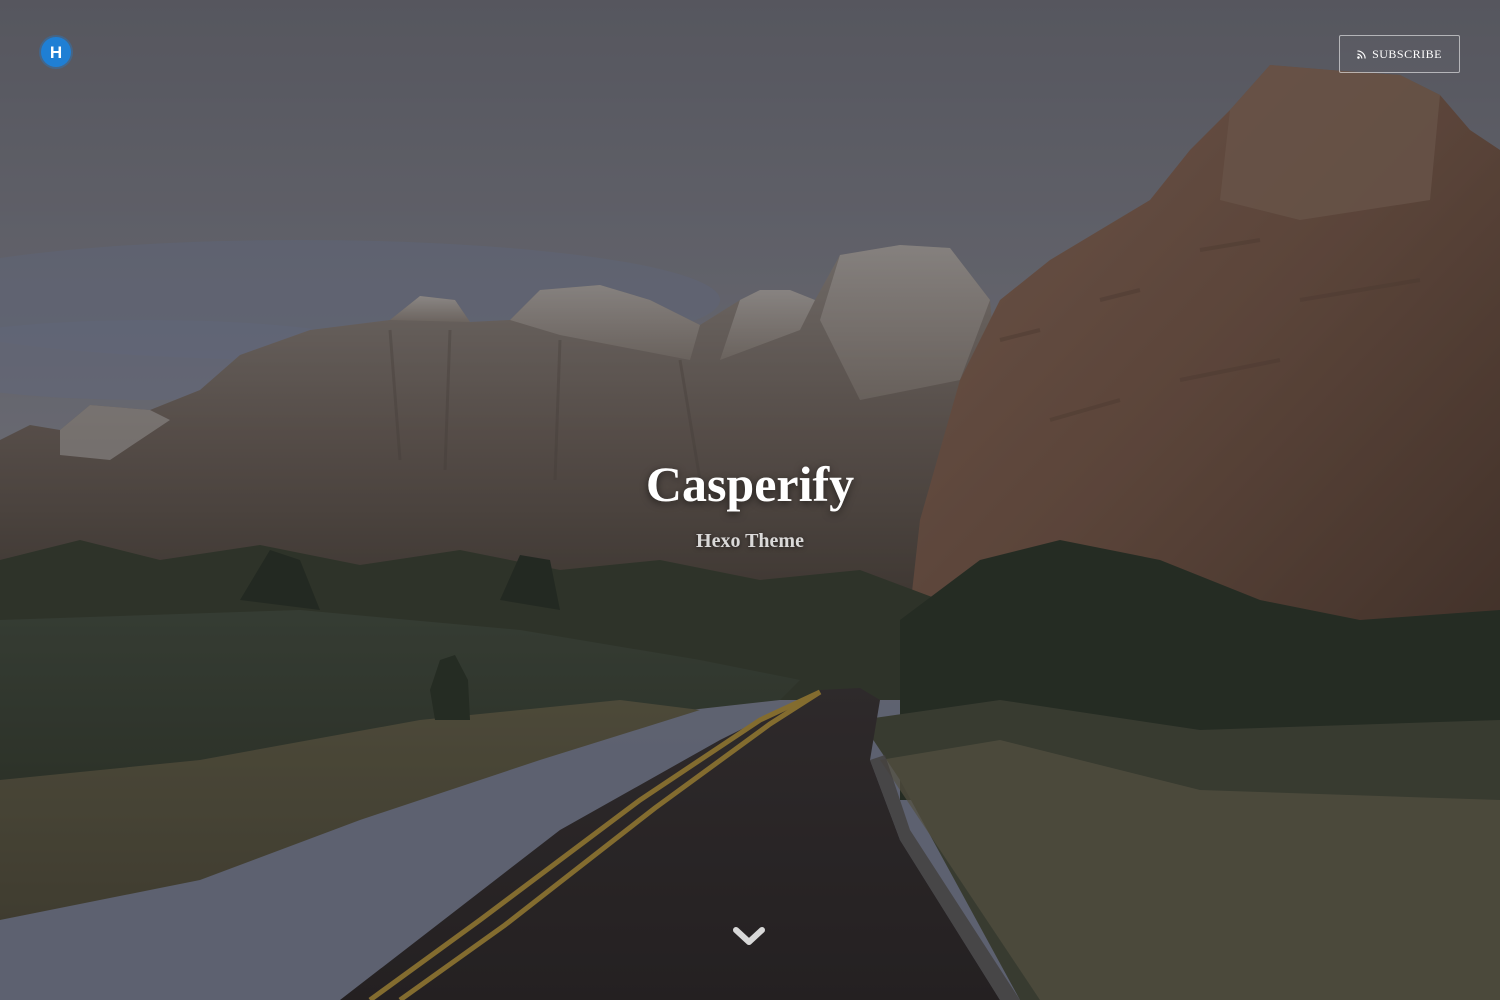  I want to click on rss-icon, so click(1361, 54).